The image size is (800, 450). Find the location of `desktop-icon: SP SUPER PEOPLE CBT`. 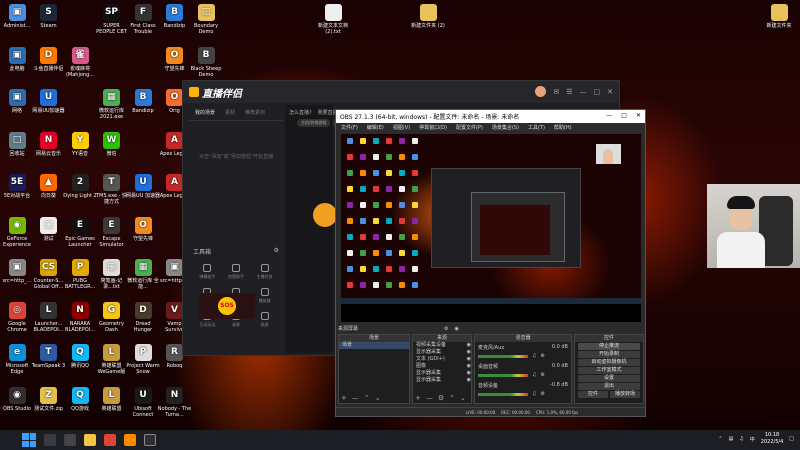

desktop-icon: SP SUPER PEOPLE CBT is located at coordinates (112, 19).